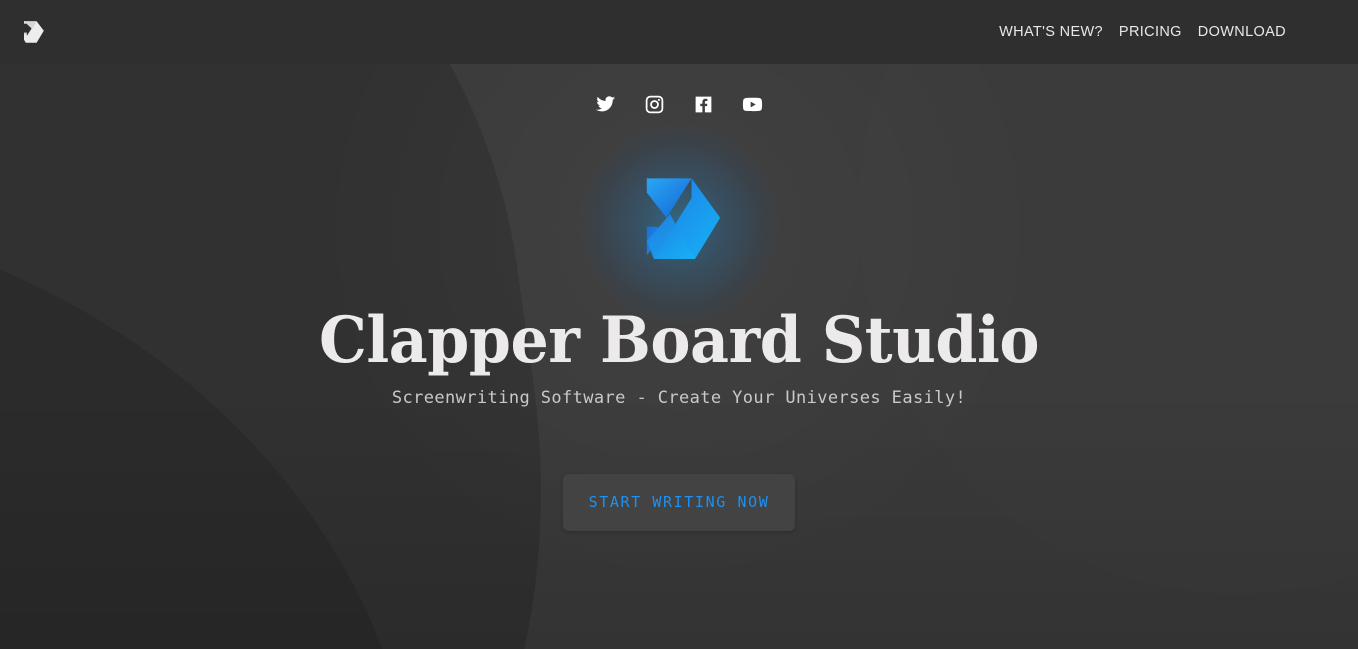  I want to click on nav-link-whats-new: WHAT'S NEW?, so click(1051, 32).